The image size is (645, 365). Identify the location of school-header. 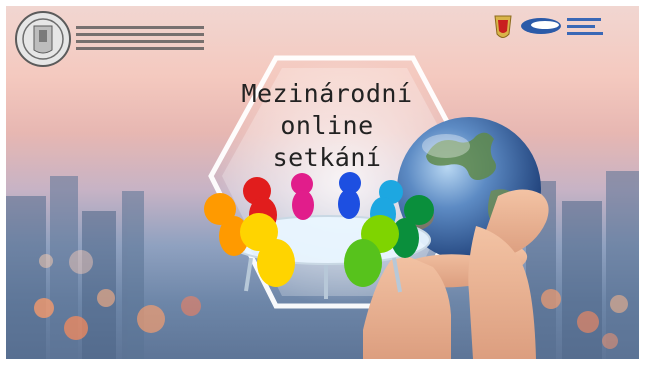
(109, 39).